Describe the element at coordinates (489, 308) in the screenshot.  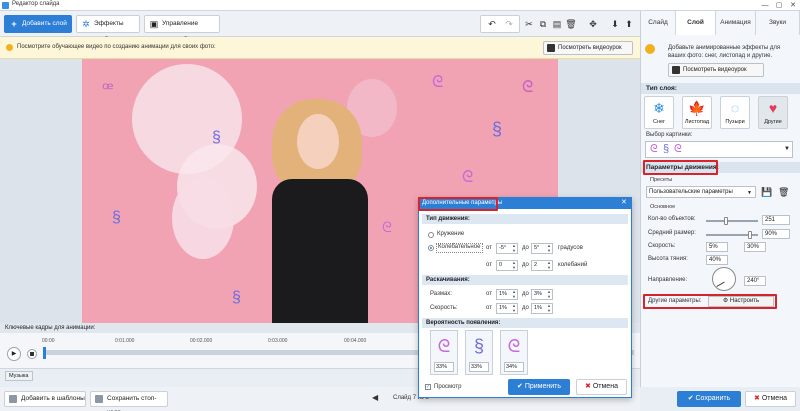
I see `from-label: от` at that location.